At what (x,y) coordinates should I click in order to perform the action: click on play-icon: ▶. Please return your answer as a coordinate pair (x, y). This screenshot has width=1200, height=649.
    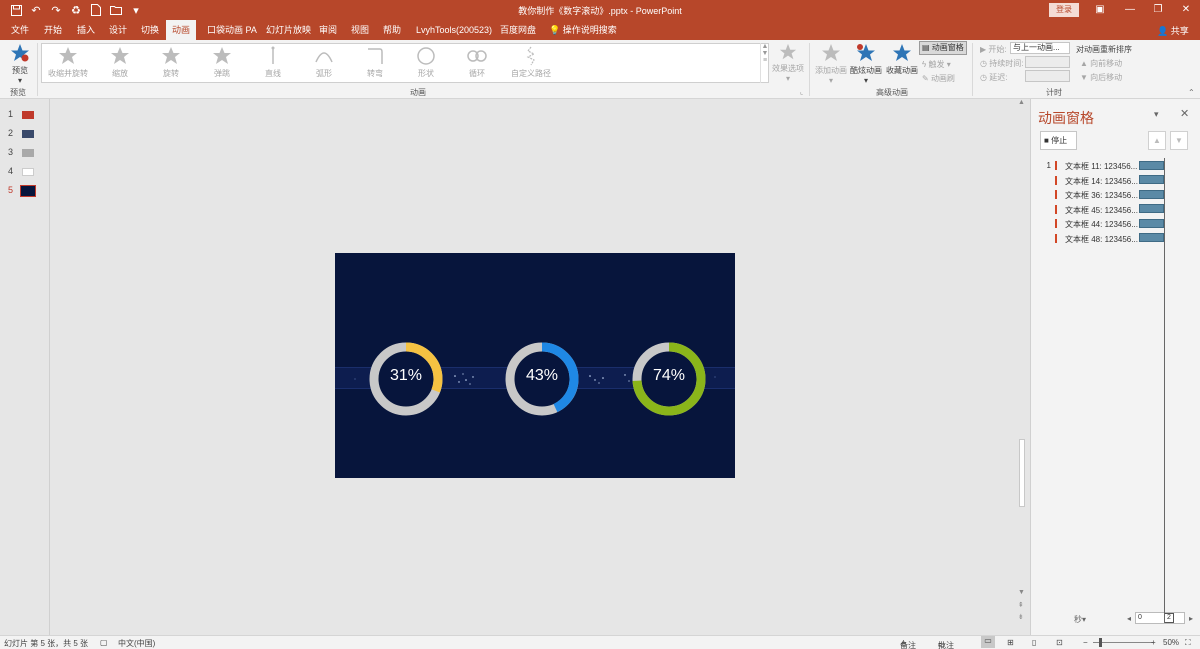
    Looking at the image, I should click on (983, 49).